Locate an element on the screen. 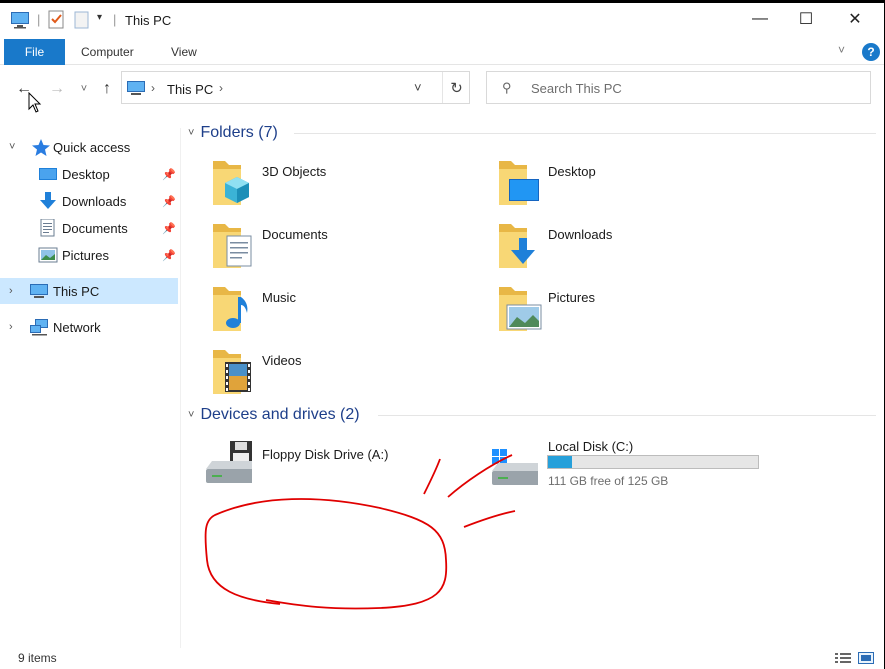 The height and width of the screenshot is (669, 885). disk-usage-fill is located at coordinates (560, 462).